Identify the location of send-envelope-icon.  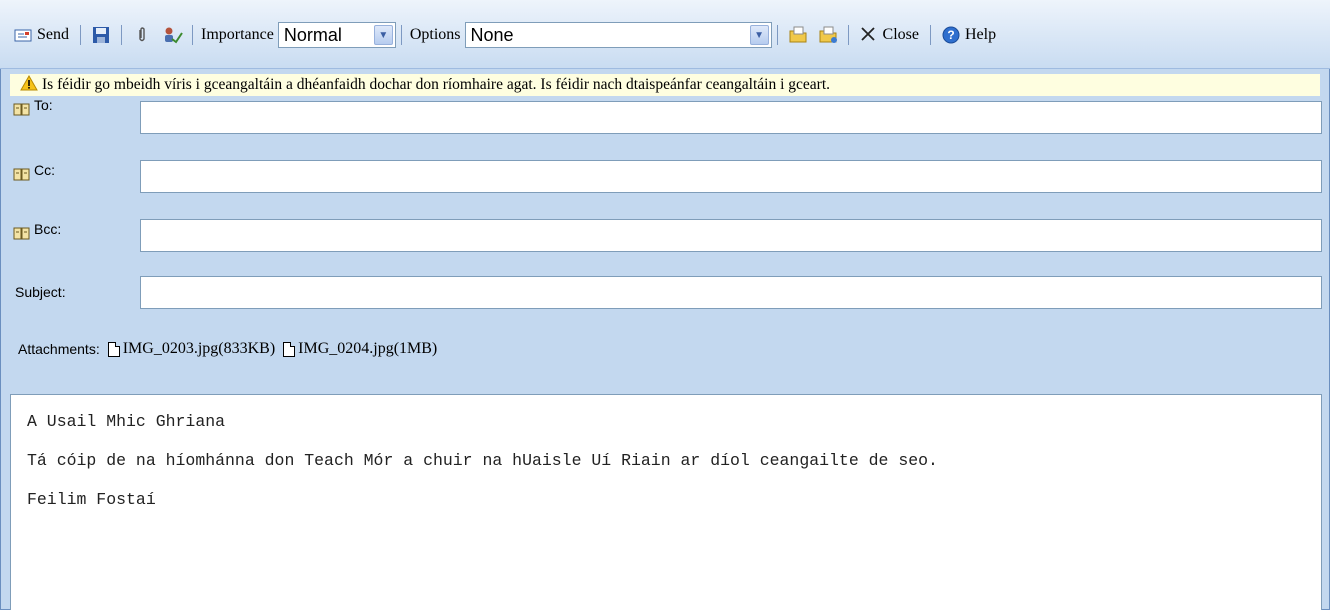
(23, 35).